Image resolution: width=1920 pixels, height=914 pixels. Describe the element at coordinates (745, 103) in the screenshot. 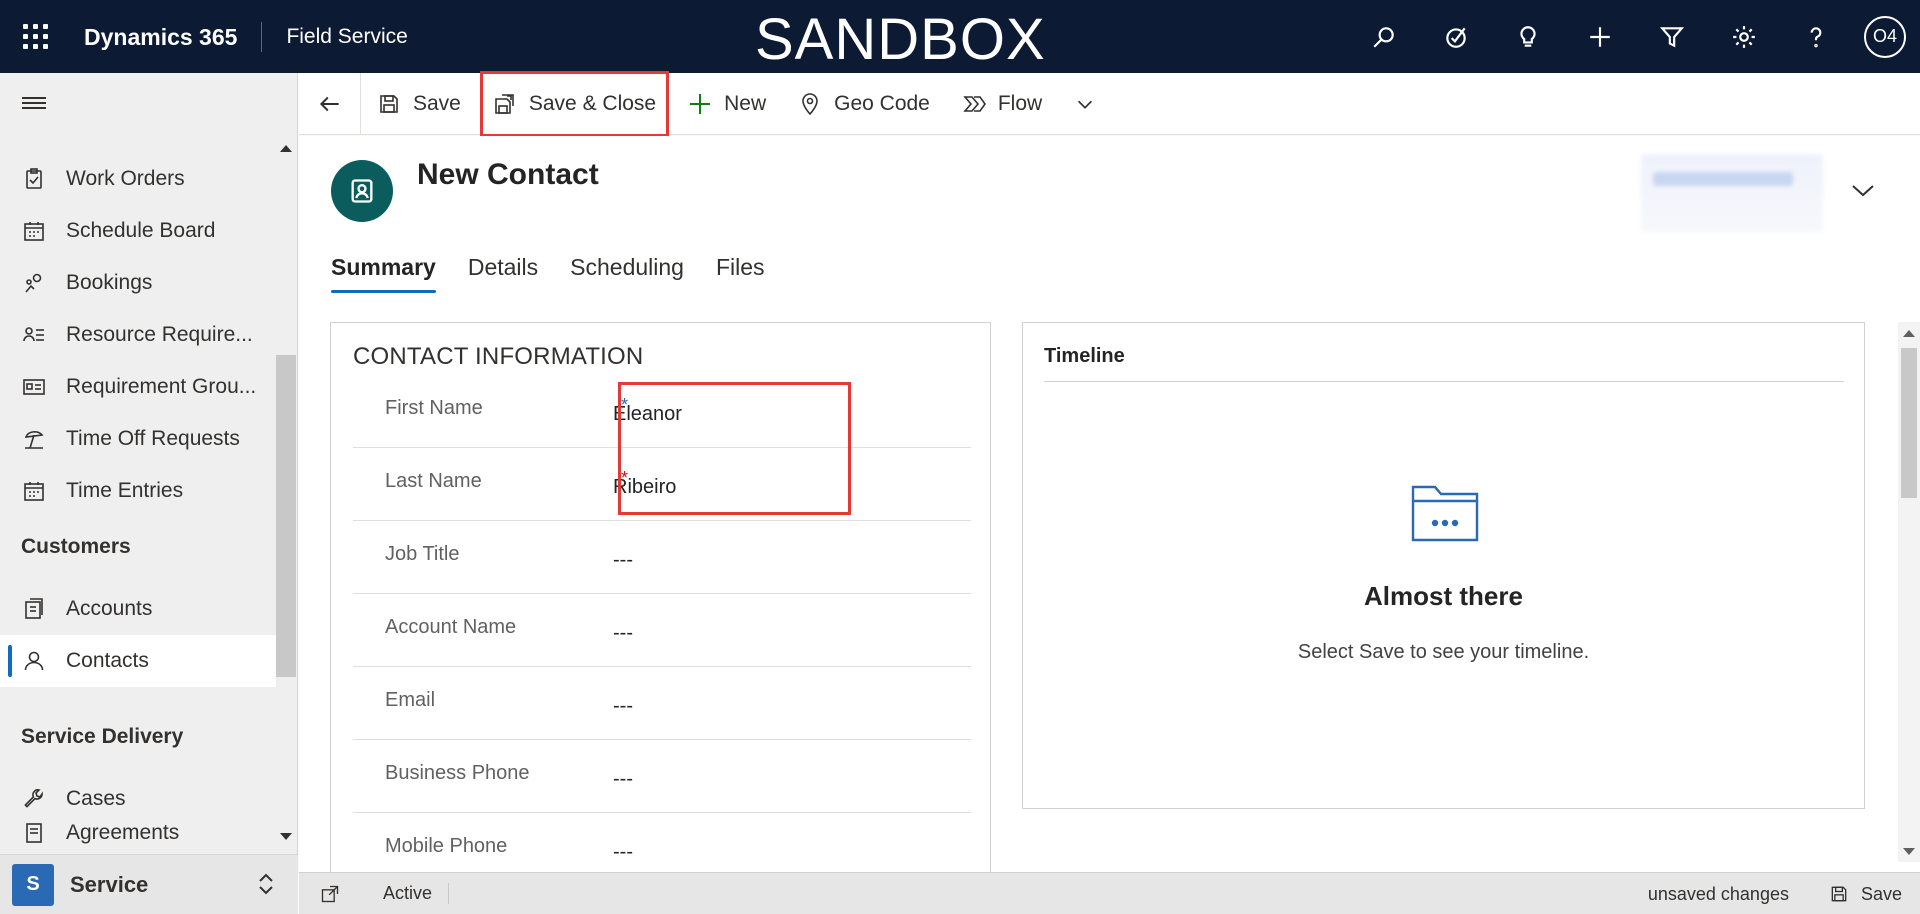

I see `new-label: New` at that location.